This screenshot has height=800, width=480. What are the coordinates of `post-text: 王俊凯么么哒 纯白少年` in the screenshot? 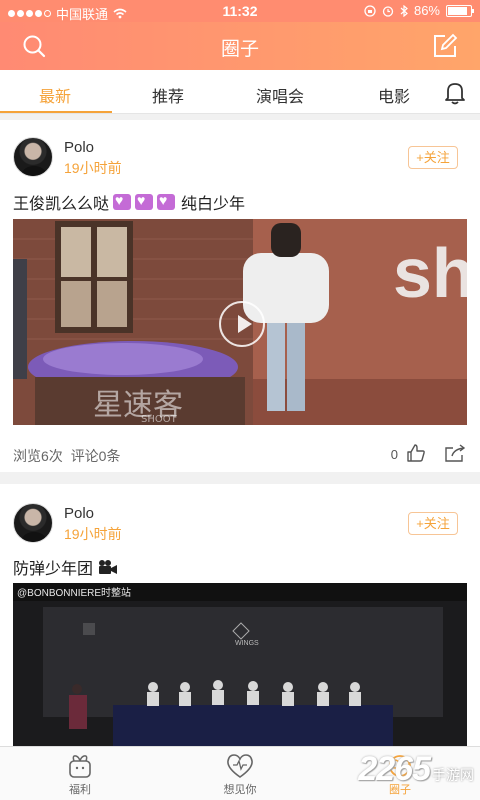 It's located at (129, 202).